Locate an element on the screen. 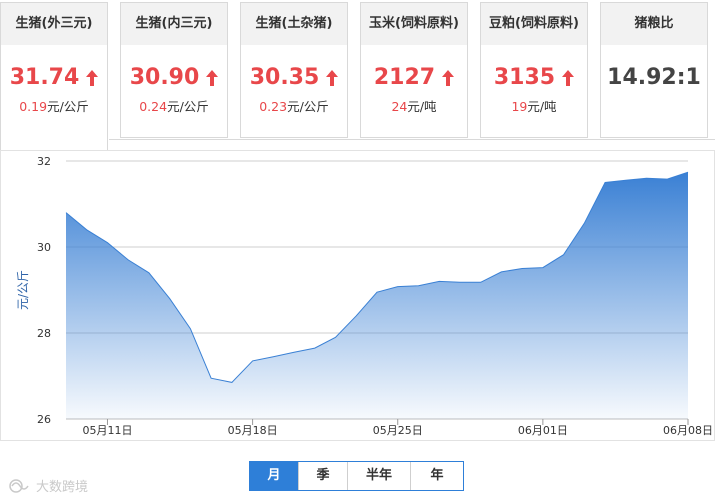 The width and height of the screenshot is (716, 498). x-tick-label: 05月18日 is located at coordinates (253, 430).